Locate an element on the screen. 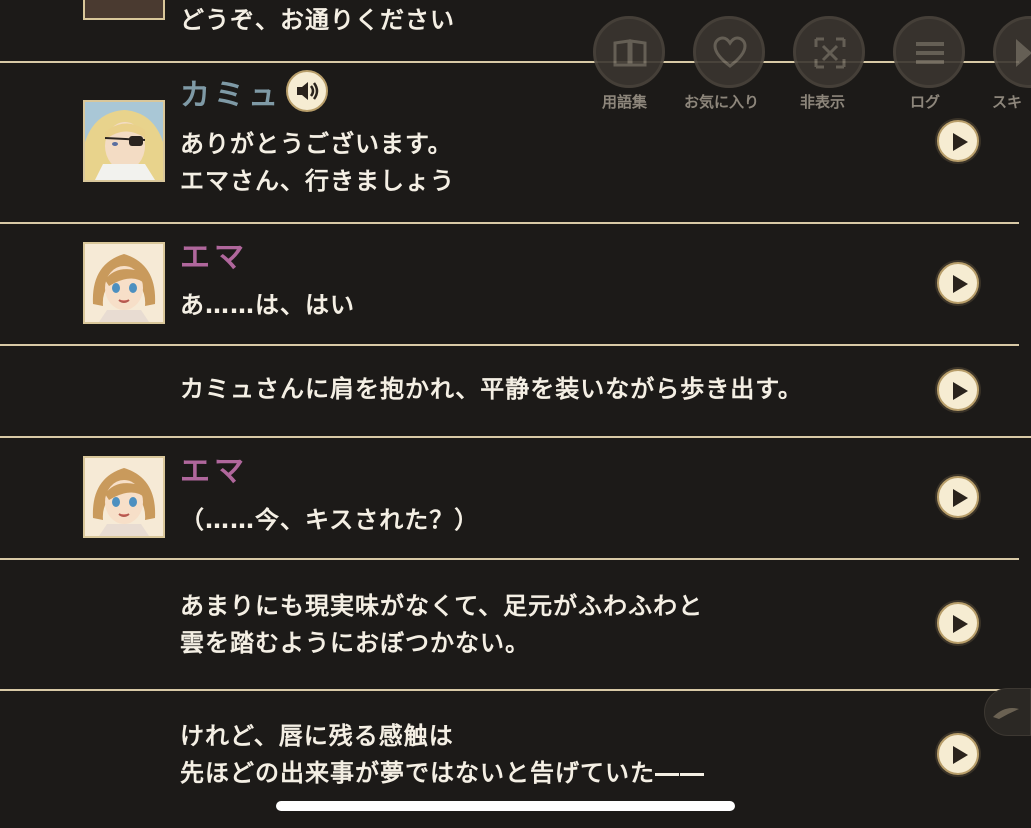 This screenshot has width=1031, height=828. dialogue-text-partial: どうぞ、お通りください is located at coordinates (317, 20).